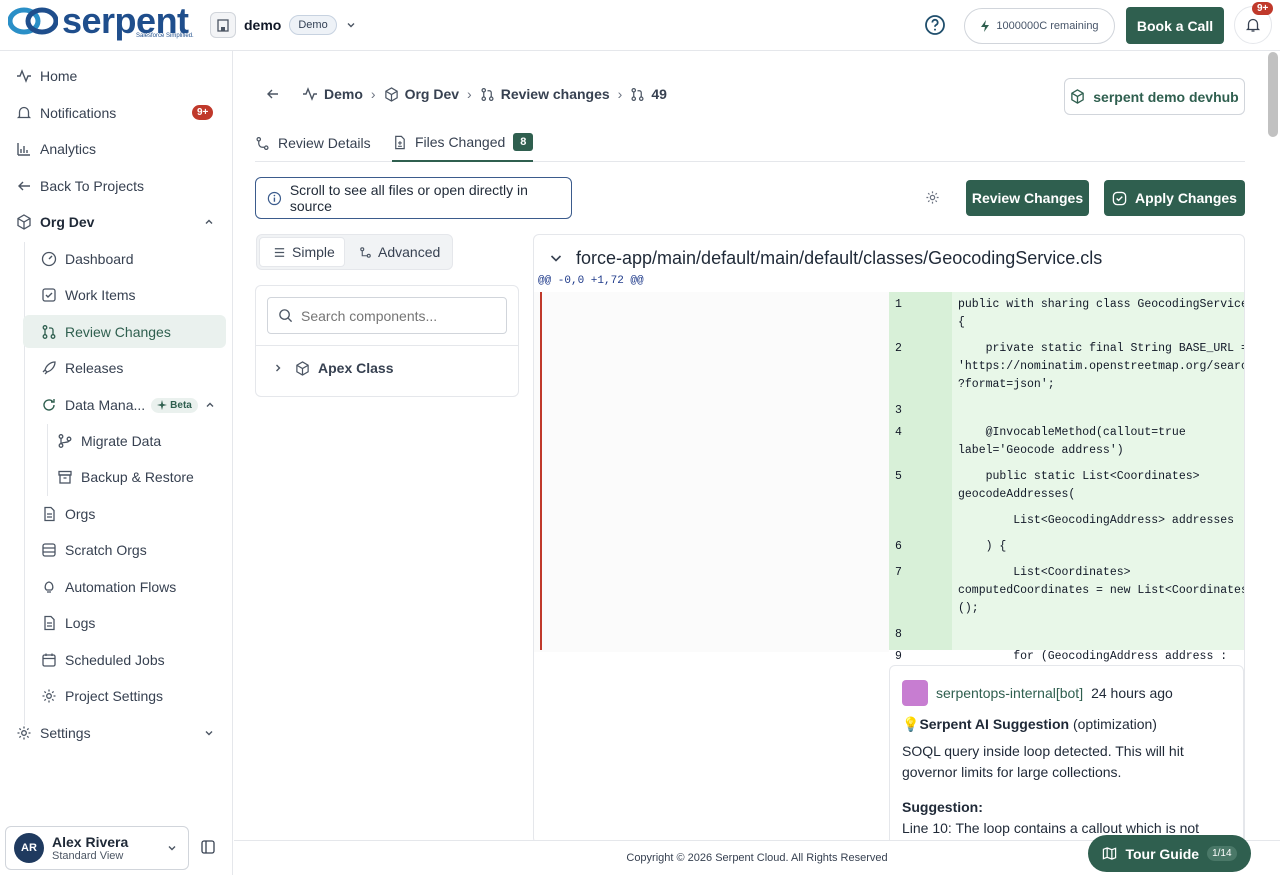  I want to click on breadcrumb-item: Review changes, so click(555, 94).